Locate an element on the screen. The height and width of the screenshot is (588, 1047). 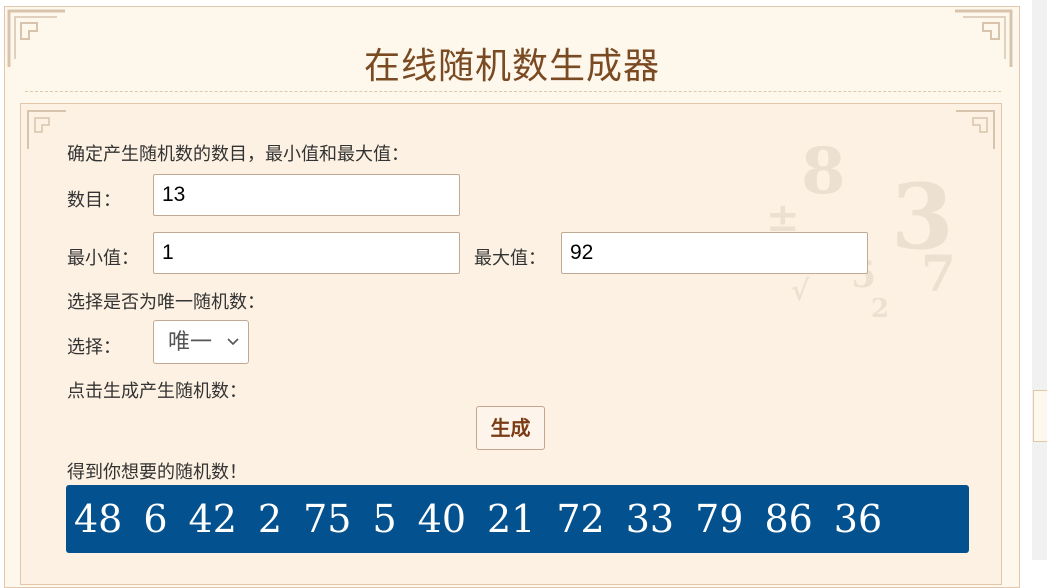
count-label: 数目： is located at coordinates (94, 200).